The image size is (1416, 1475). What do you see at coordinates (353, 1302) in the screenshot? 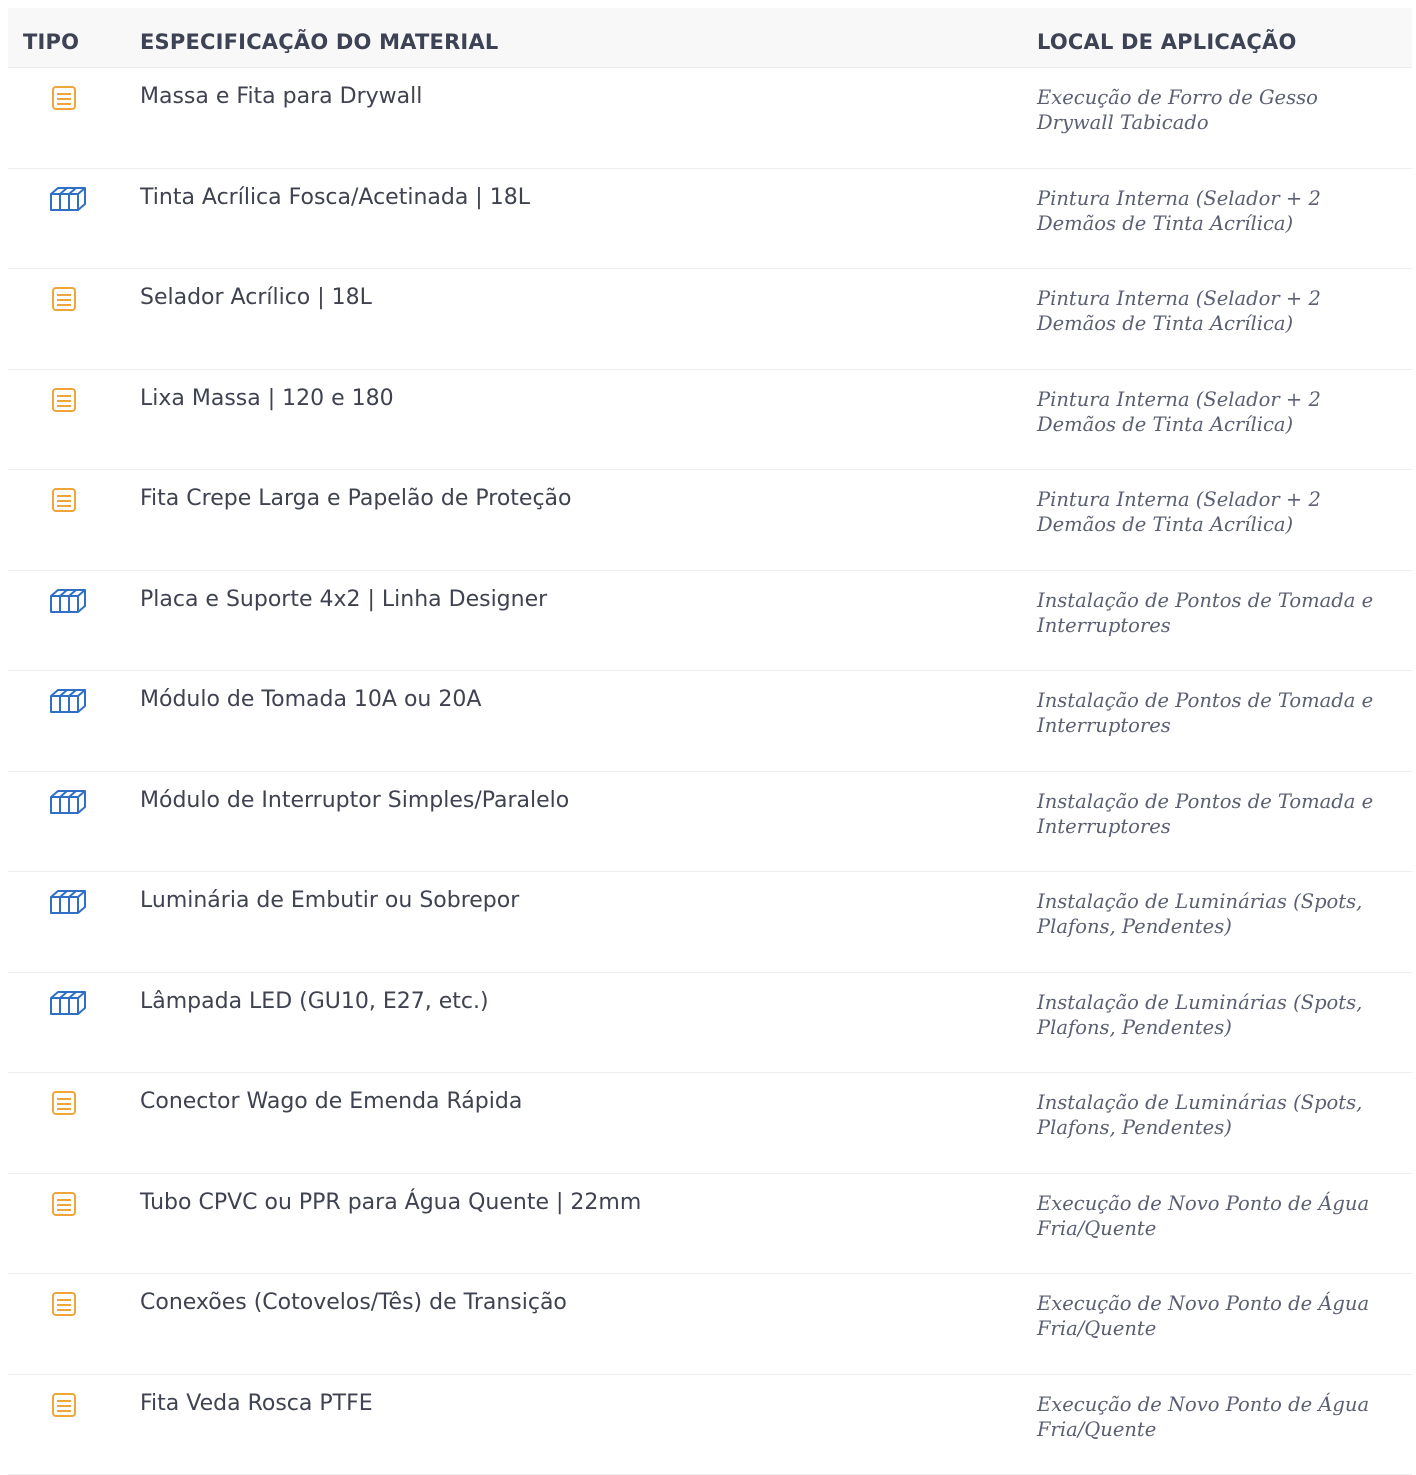
I see `material-spec: Conexões (Cotovelos/Tês) de Transição` at bounding box center [353, 1302].